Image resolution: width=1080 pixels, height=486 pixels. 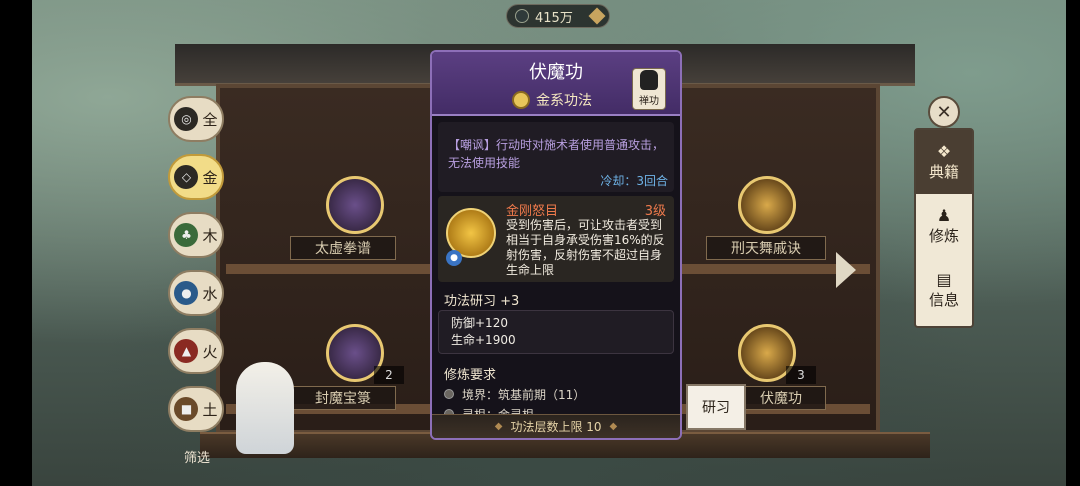 I want to click on book-count: 3, so click(x=801, y=375).